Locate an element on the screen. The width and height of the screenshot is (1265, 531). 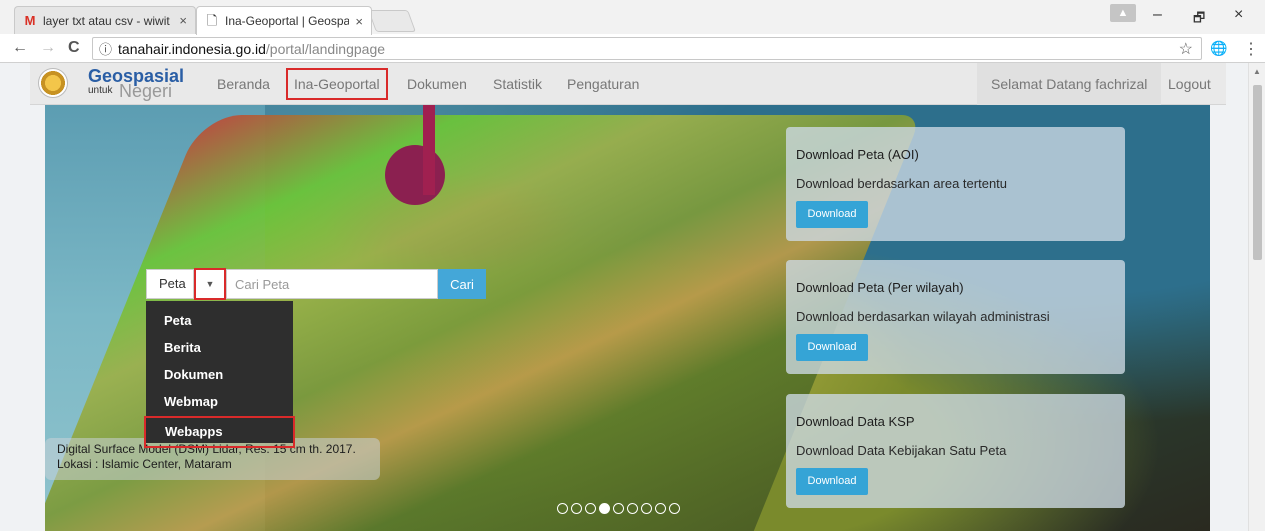
nav-statistik: Statistik is located at coordinates (517, 84).